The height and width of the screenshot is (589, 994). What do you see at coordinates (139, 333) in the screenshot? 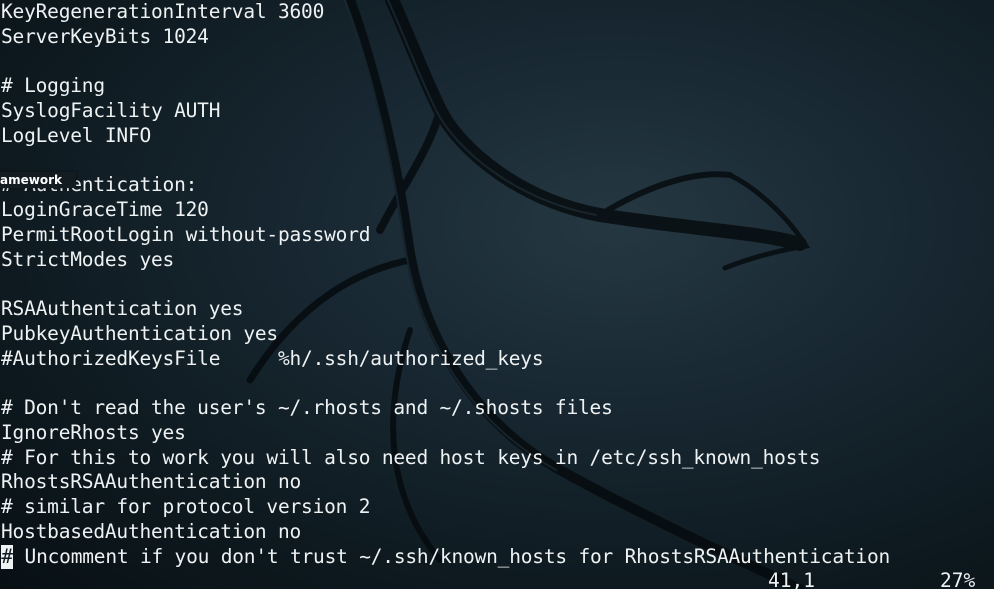
I see `config-line: PubkeyAuthentication yes` at bounding box center [139, 333].